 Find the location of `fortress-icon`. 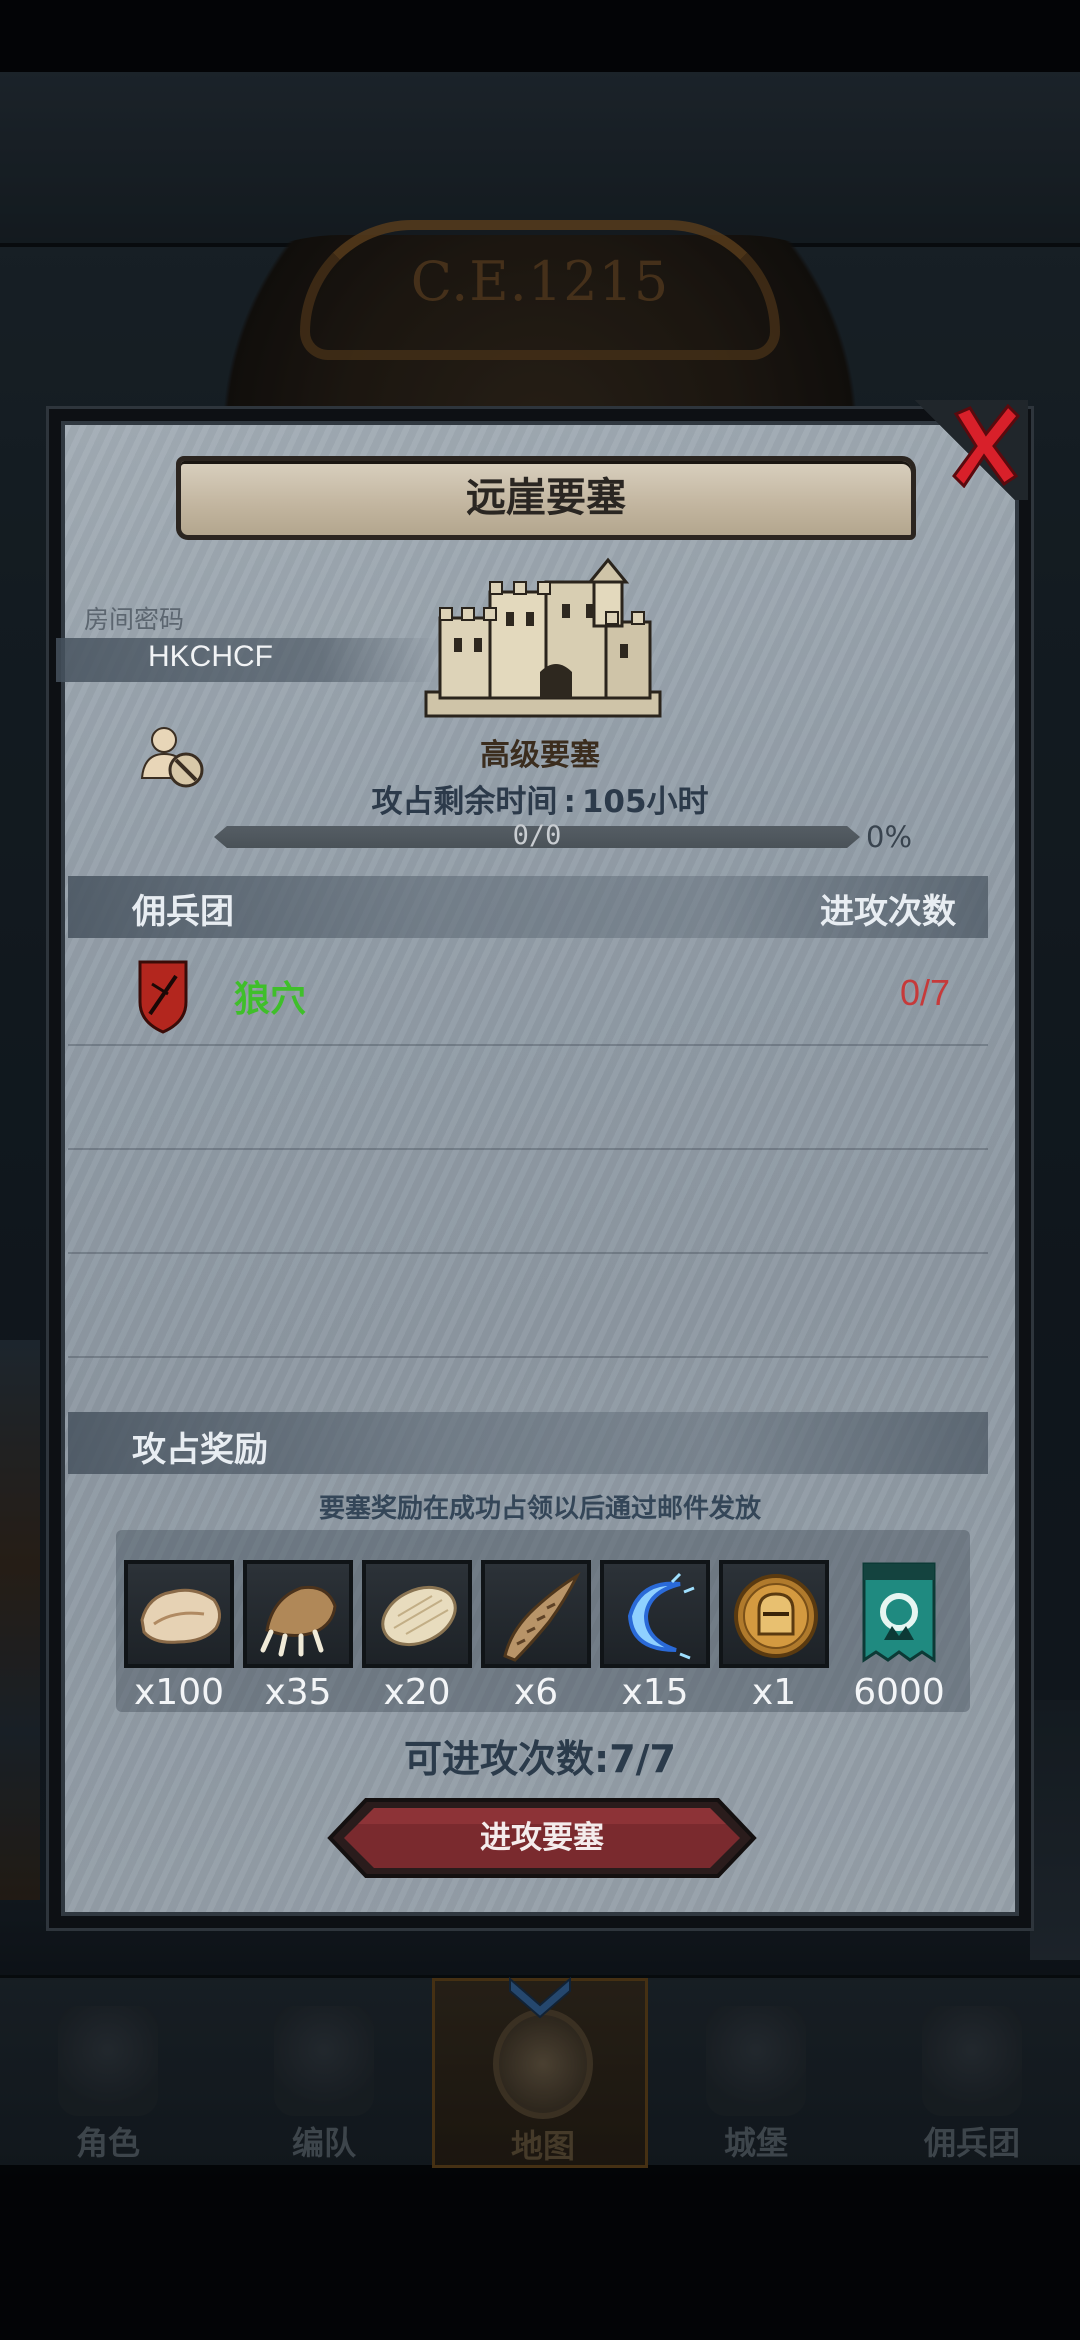

fortress-icon is located at coordinates (543, 637).